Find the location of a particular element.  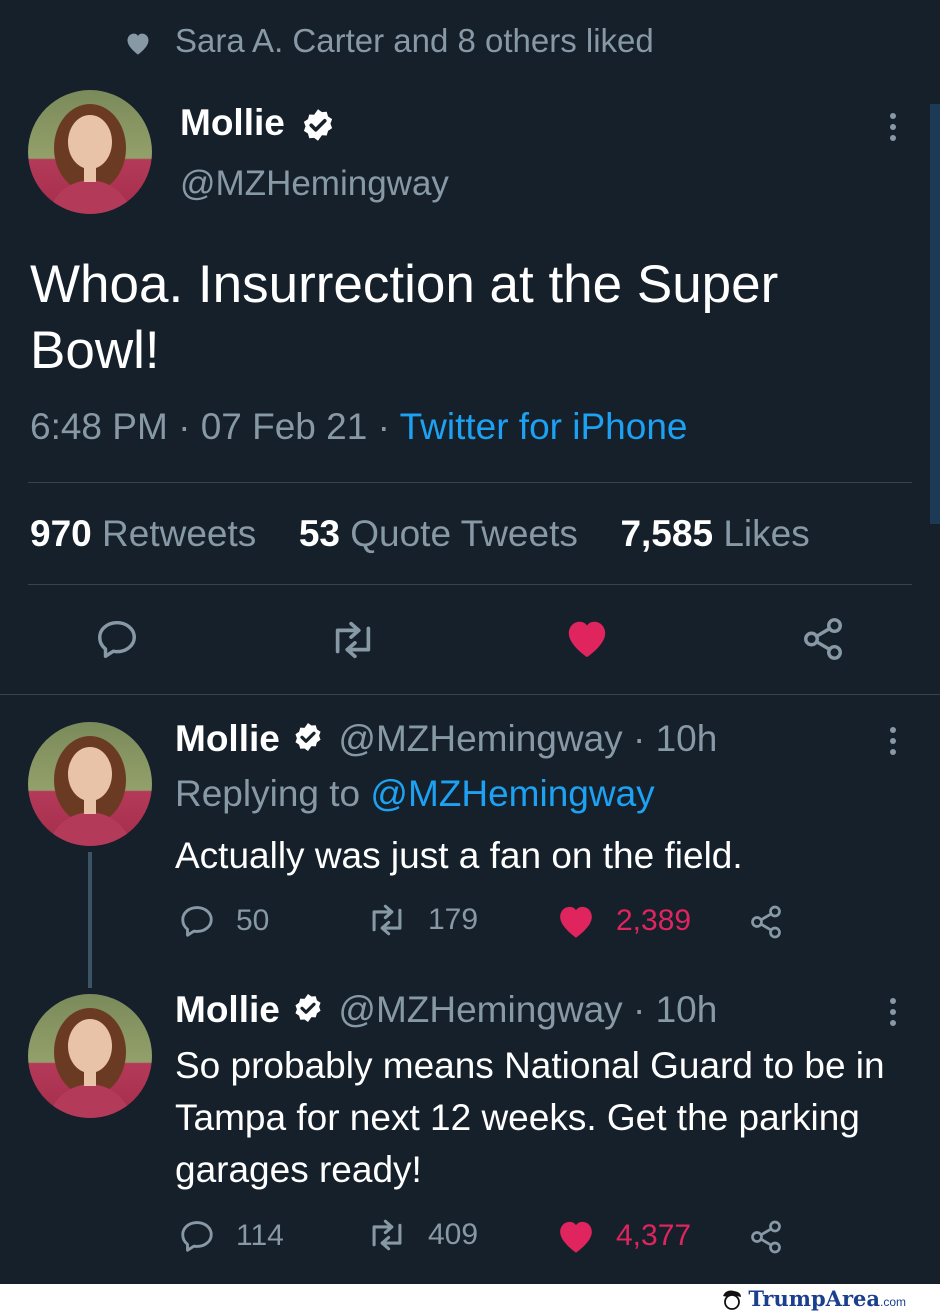

tweet-meta: 6:48 PM · 07 Feb 21 · Twitter for iPhone is located at coordinates (358, 427).